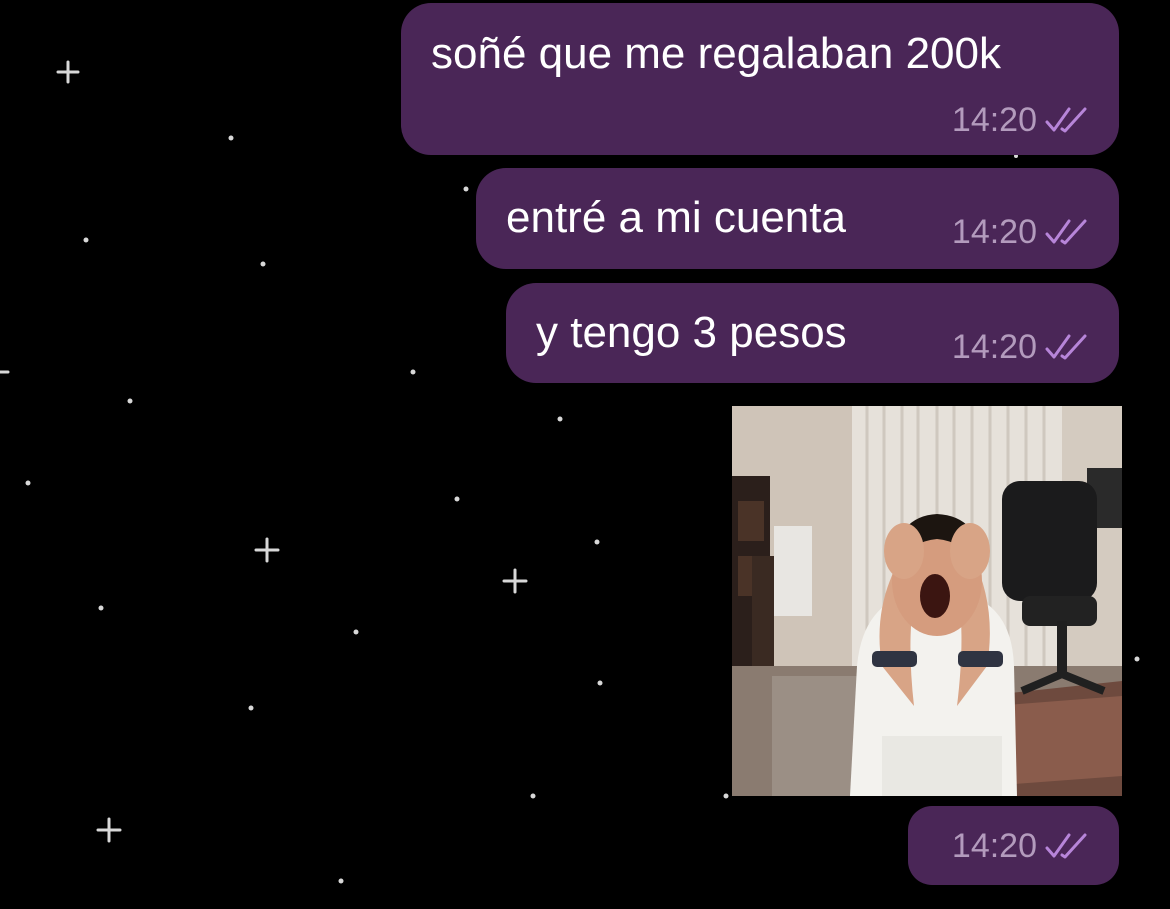  I want to click on message-bubble: entré a mi cuenta 14:20, so click(797, 218).